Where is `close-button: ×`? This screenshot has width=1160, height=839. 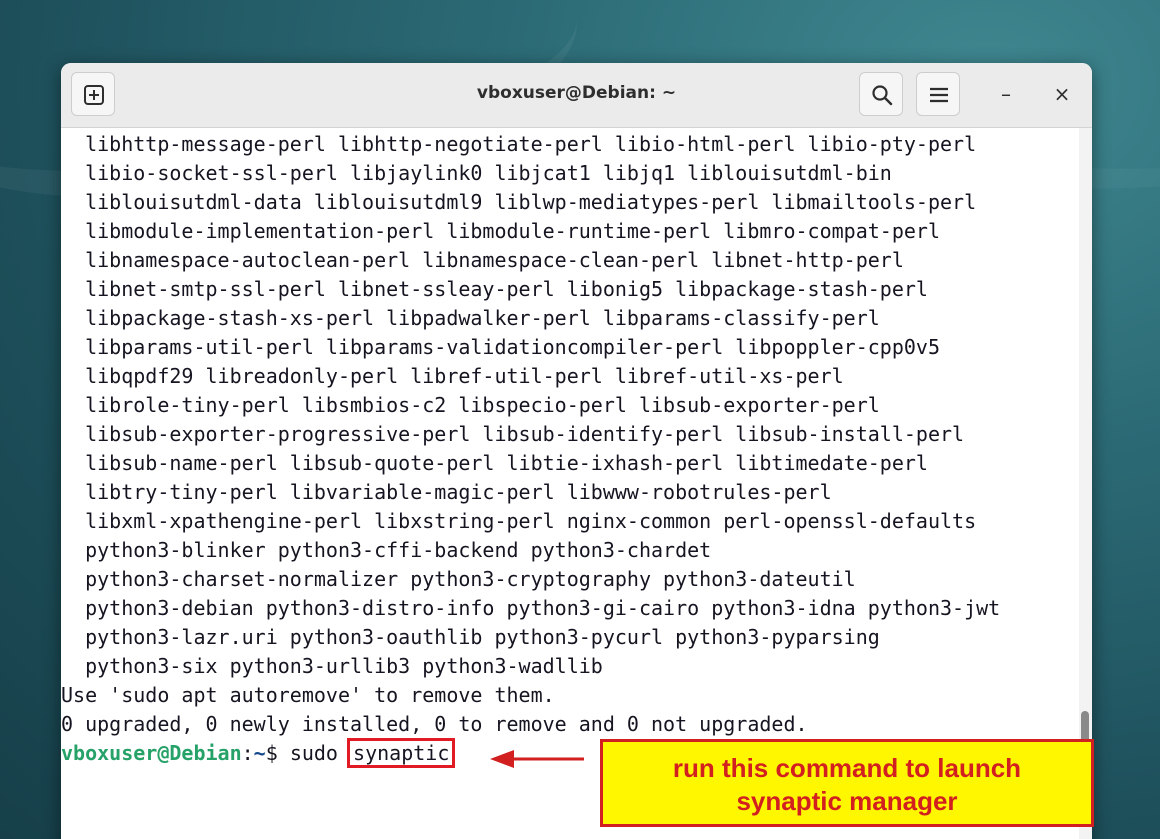
close-button: × is located at coordinates (1062, 94).